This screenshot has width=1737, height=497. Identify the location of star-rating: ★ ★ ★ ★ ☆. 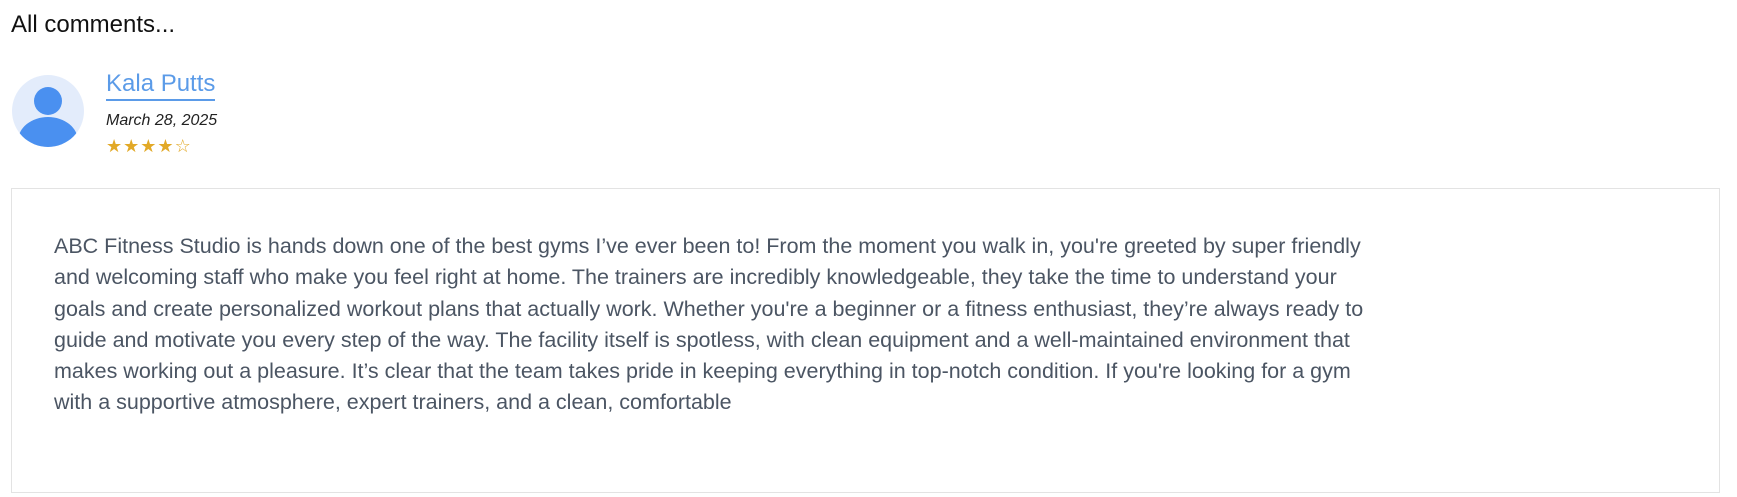
(161, 146).